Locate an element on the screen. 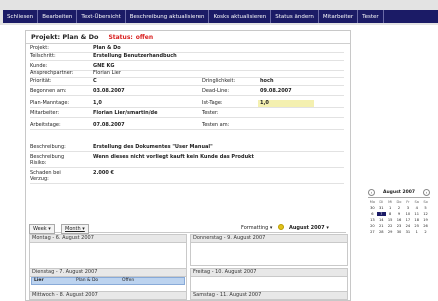 The width and height of the screenshot is (438, 301). mini-calendar-day: 6 is located at coordinates (372, 214).